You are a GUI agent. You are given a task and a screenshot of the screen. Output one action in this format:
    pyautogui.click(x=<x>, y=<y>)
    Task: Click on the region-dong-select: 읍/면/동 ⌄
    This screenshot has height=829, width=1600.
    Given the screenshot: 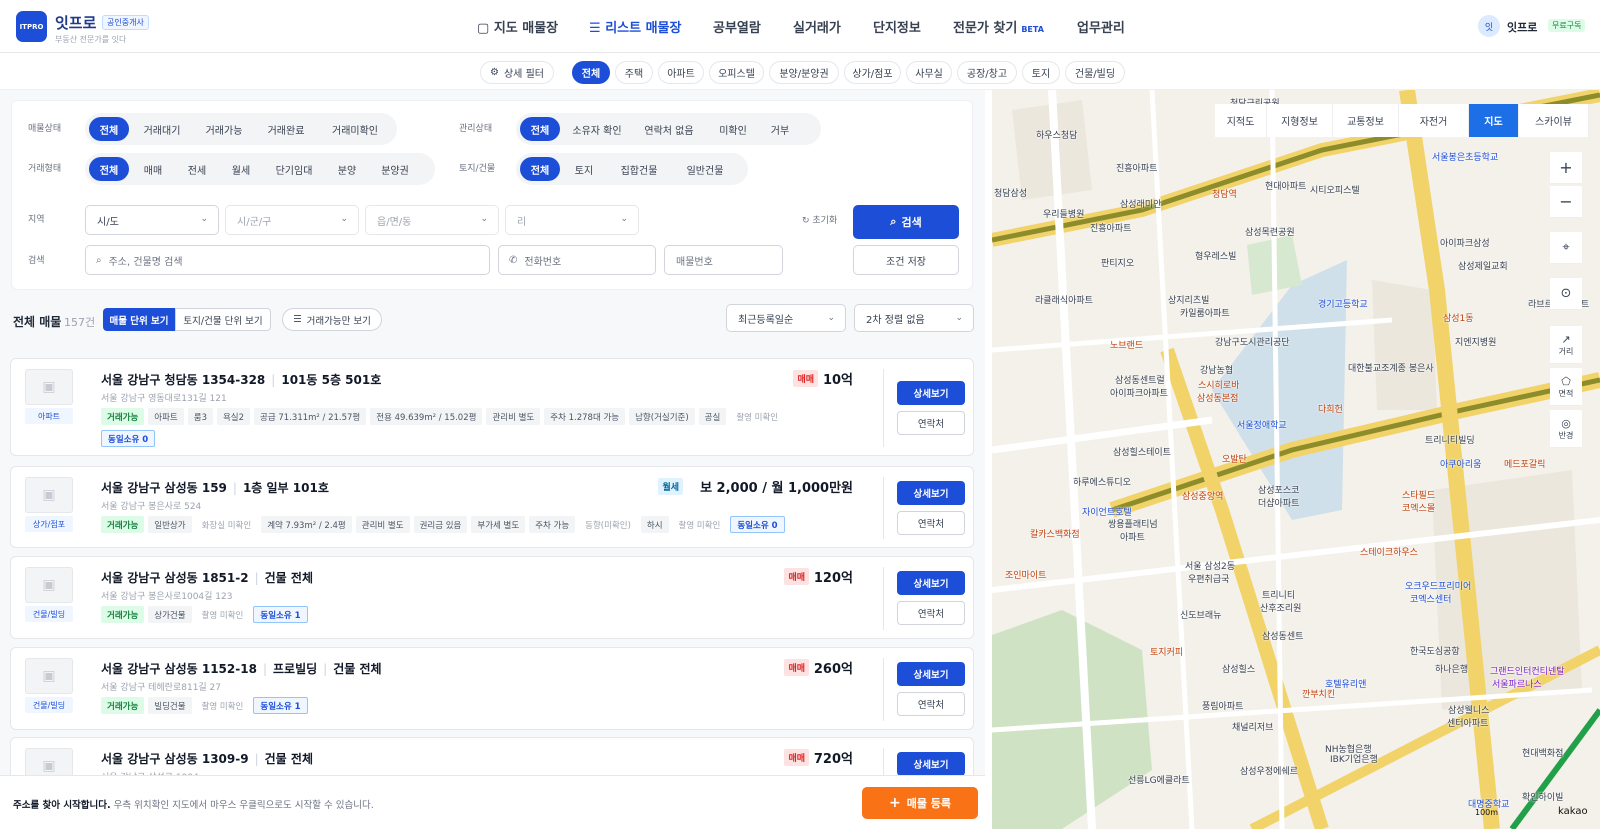 What is the action you would take?
    pyautogui.click(x=432, y=220)
    